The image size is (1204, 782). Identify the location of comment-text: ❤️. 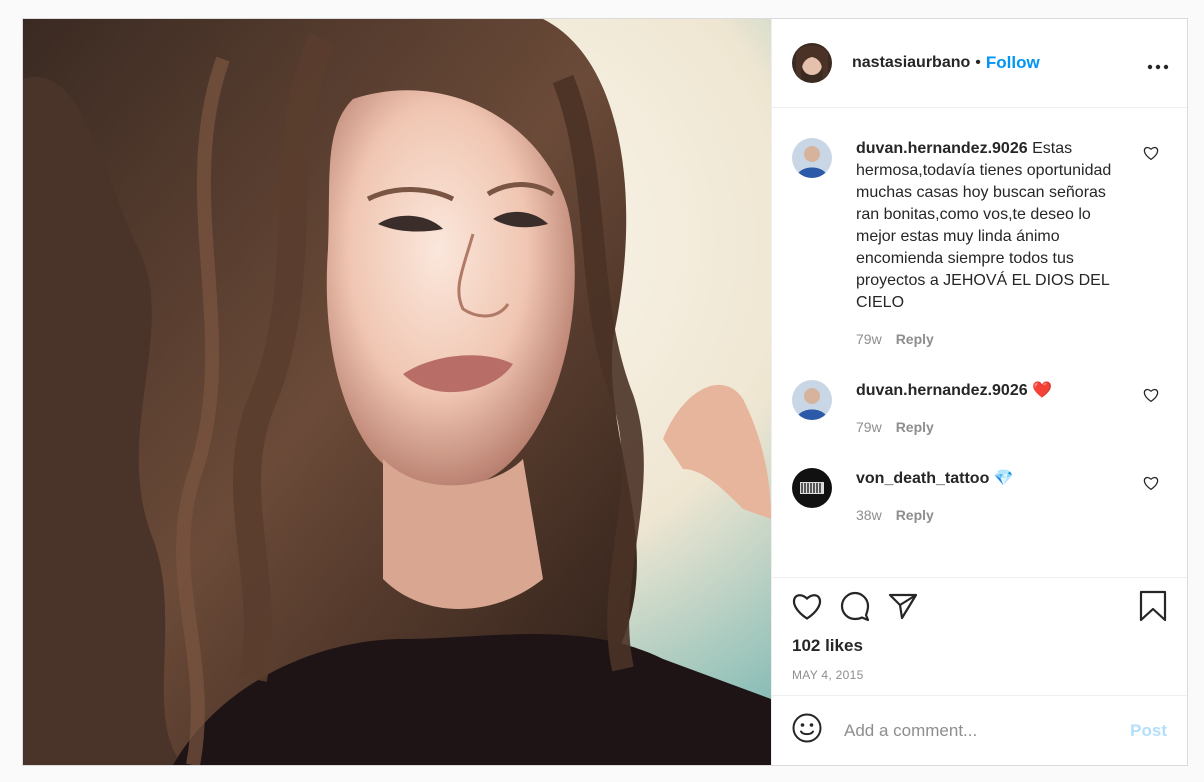
(1039, 390).